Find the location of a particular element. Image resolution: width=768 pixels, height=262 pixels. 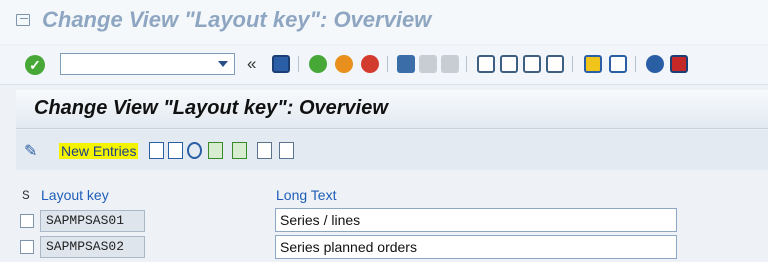

help-icon is located at coordinates (655, 64).